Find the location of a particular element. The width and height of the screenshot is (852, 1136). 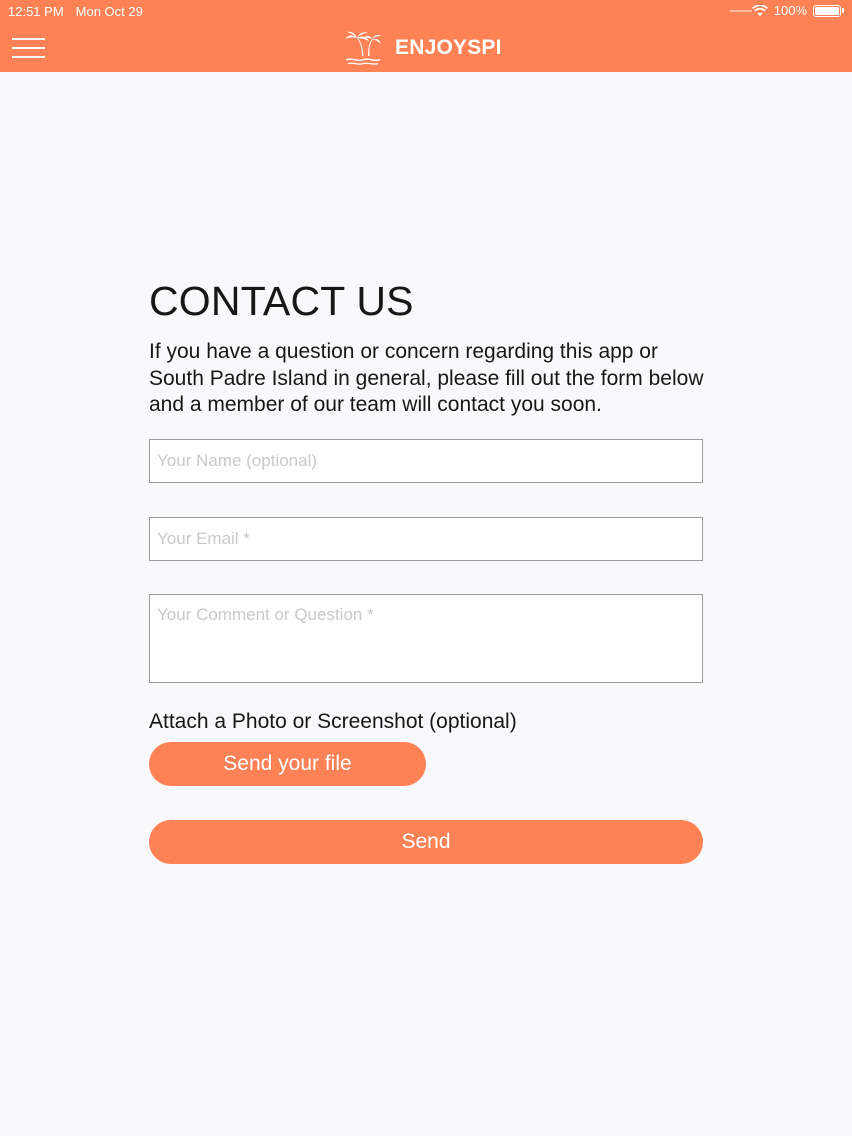

signal-dots is located at coordinates (741, 11).